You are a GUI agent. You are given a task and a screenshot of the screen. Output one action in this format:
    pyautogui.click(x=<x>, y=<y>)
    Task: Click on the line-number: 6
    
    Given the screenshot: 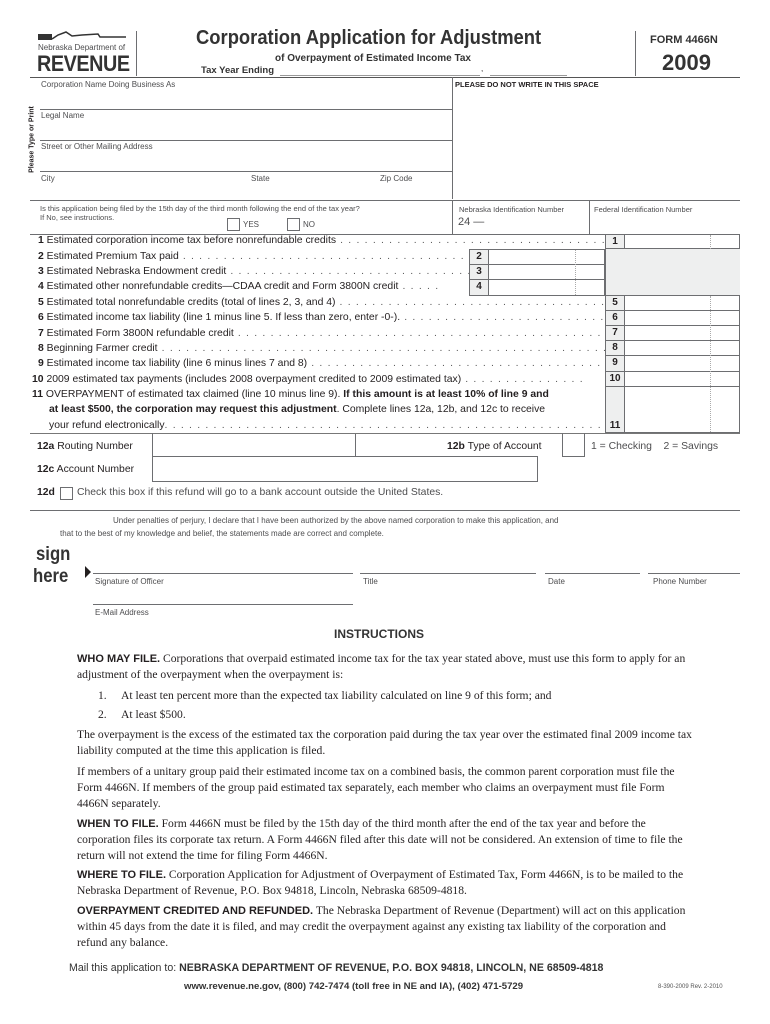 What is the action you would take?
    pyautogui.click(x=41, y=317)
    